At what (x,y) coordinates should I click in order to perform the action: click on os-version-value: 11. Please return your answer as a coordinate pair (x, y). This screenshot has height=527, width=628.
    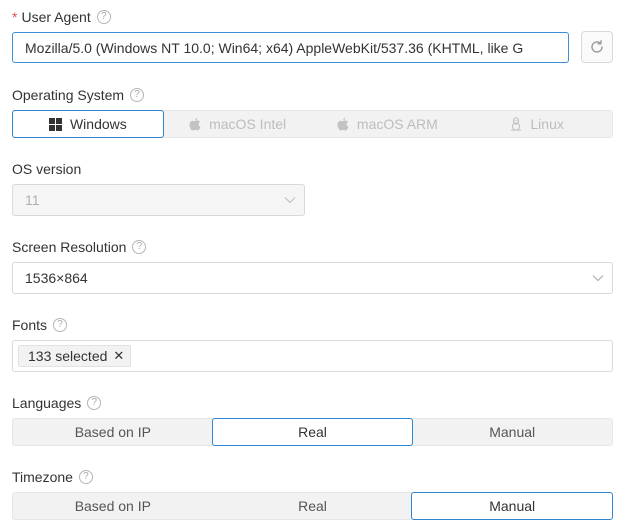
    Looking at the image, I should click on (32, 200).